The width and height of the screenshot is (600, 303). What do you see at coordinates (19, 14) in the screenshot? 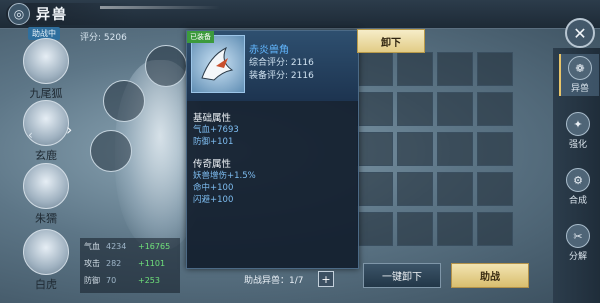
I see `beast-logo-icon: ◎` at bounding box center [19, 14].